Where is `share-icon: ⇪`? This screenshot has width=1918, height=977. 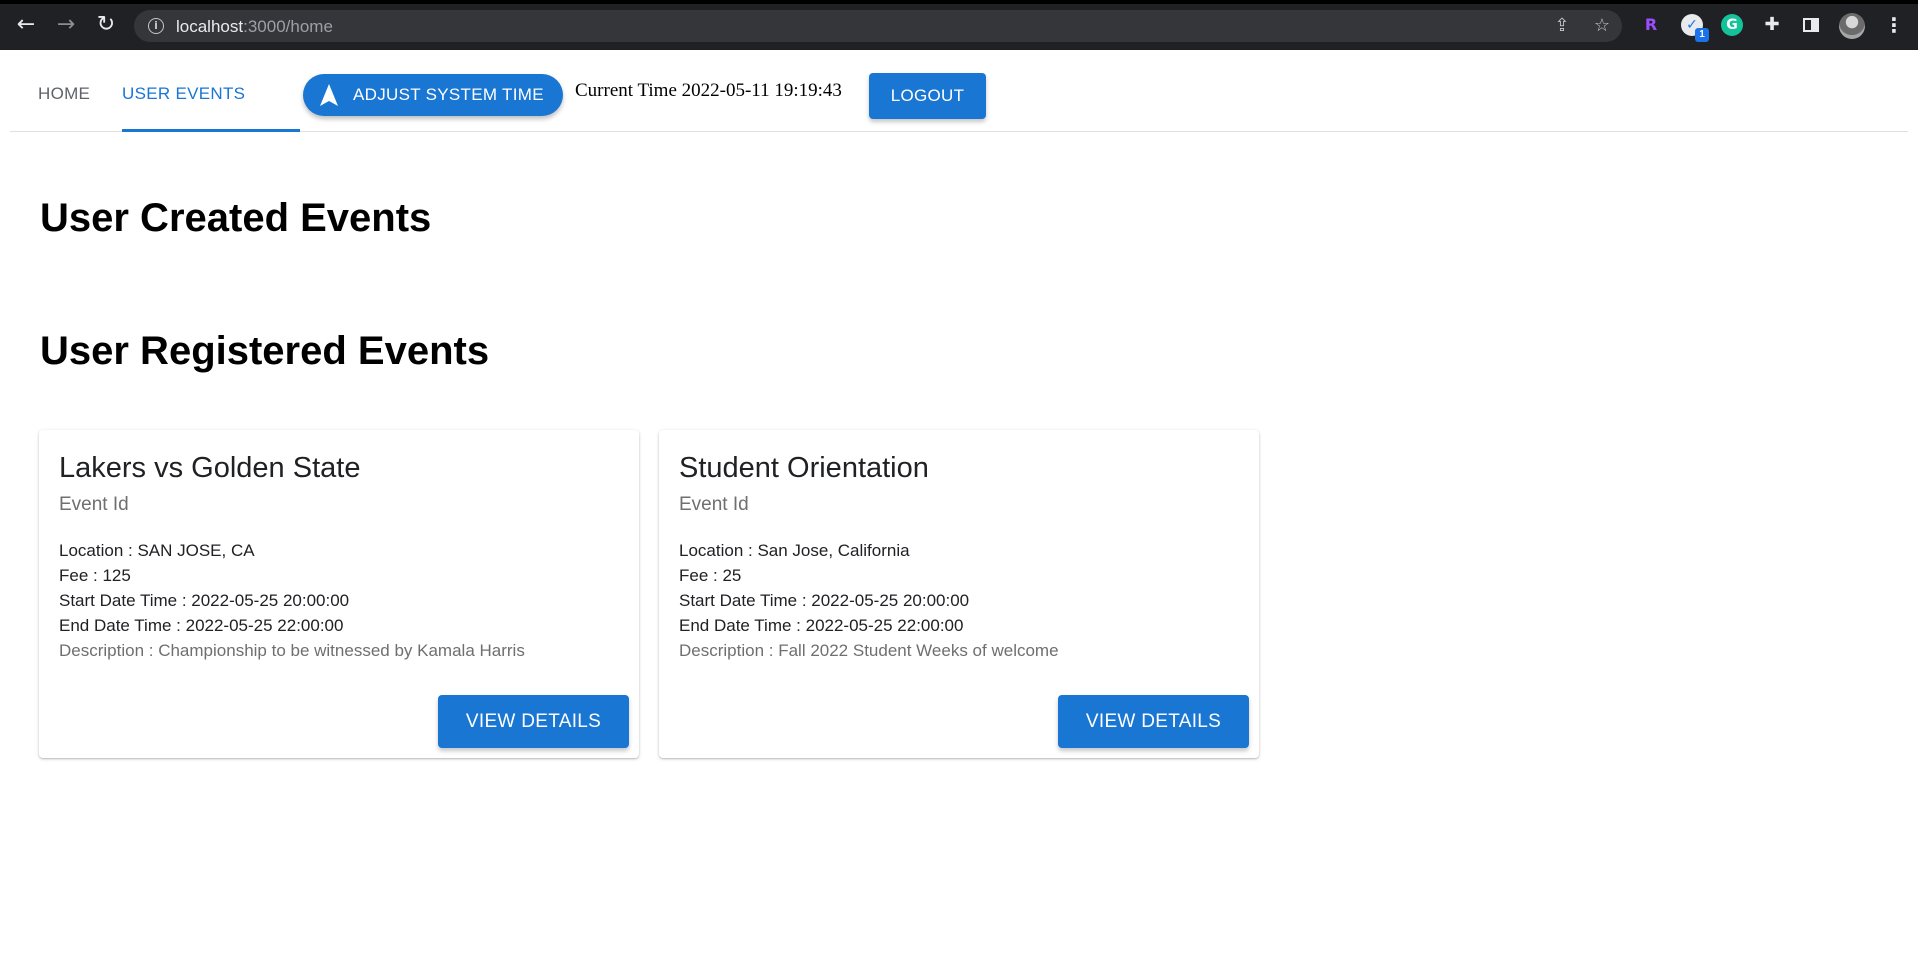
share-icon: ⇪ is located at coordinates (1562, 26).